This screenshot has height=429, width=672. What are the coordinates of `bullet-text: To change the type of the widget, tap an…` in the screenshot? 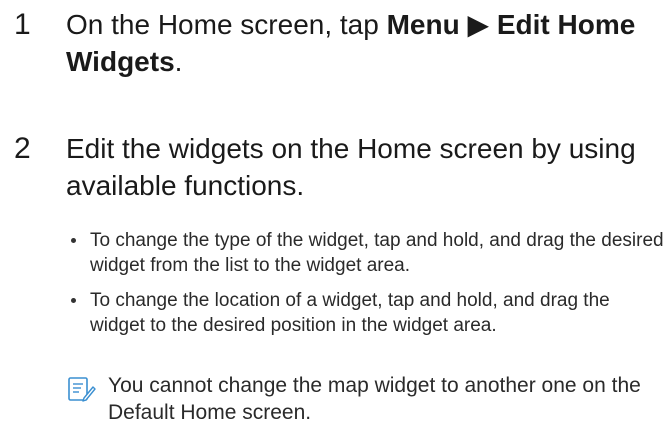 It's located at (377, 253).